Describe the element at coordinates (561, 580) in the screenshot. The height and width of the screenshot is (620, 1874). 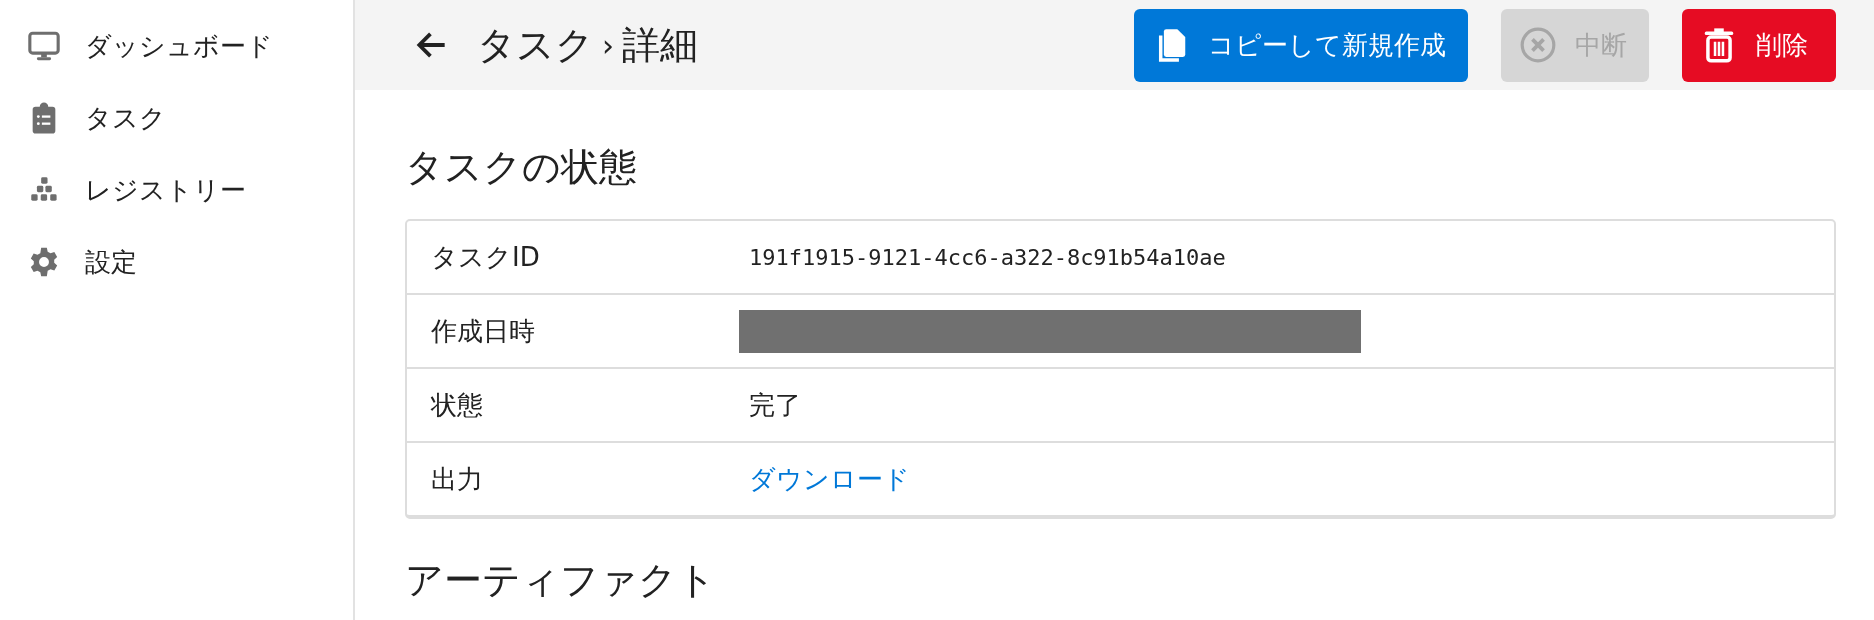
I see `section-title: アーティファクト` at that location.